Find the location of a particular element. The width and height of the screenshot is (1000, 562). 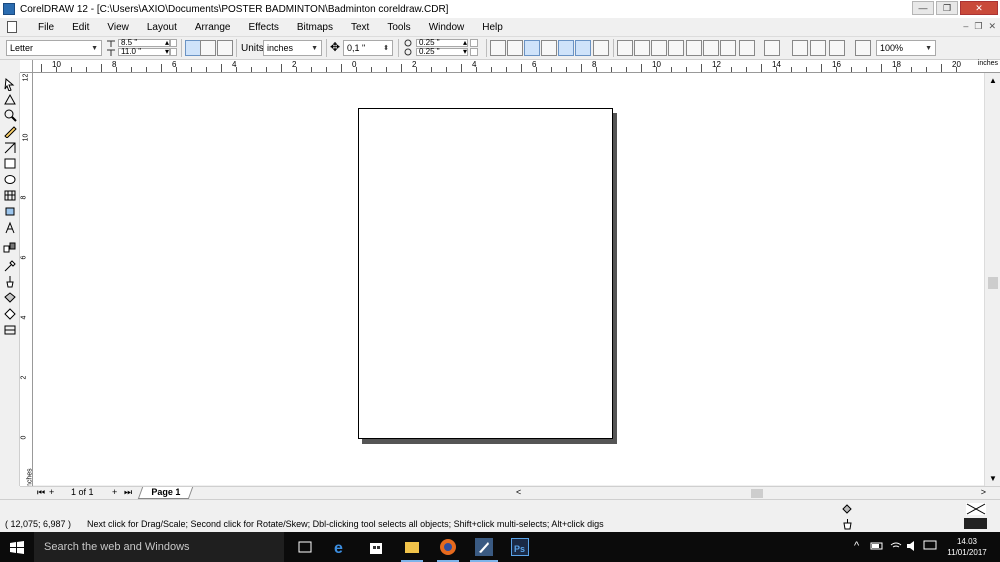

store-icon is located at coordinates (376, 547).